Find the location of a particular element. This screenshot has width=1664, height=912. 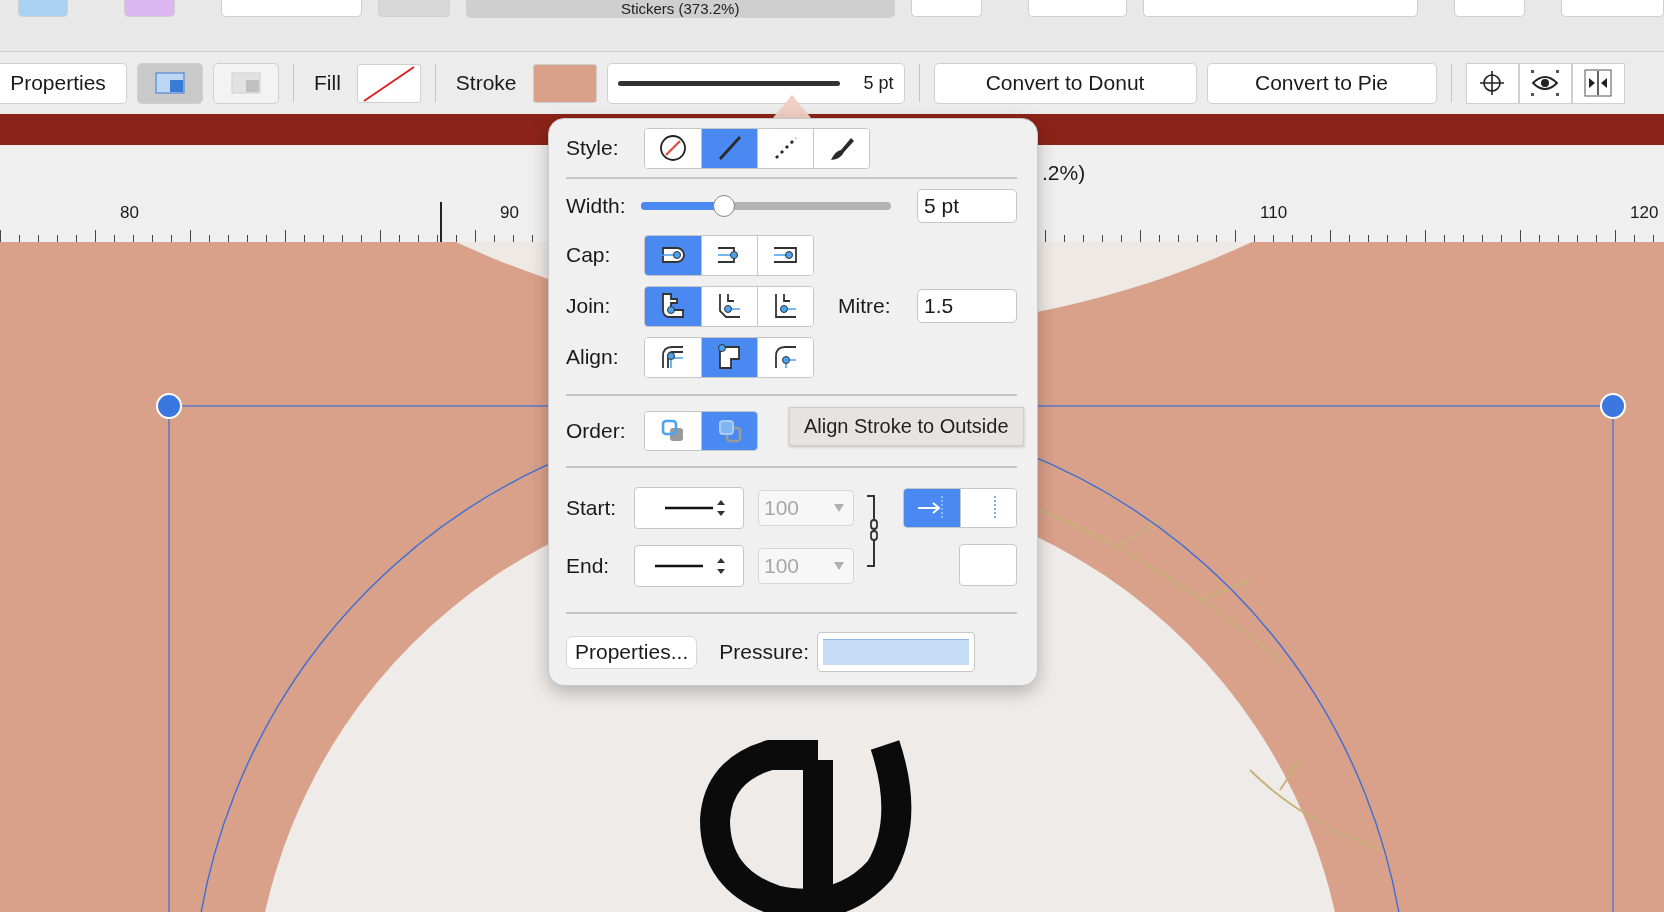

end-arrow-popup is located at coordinates (689, 566).